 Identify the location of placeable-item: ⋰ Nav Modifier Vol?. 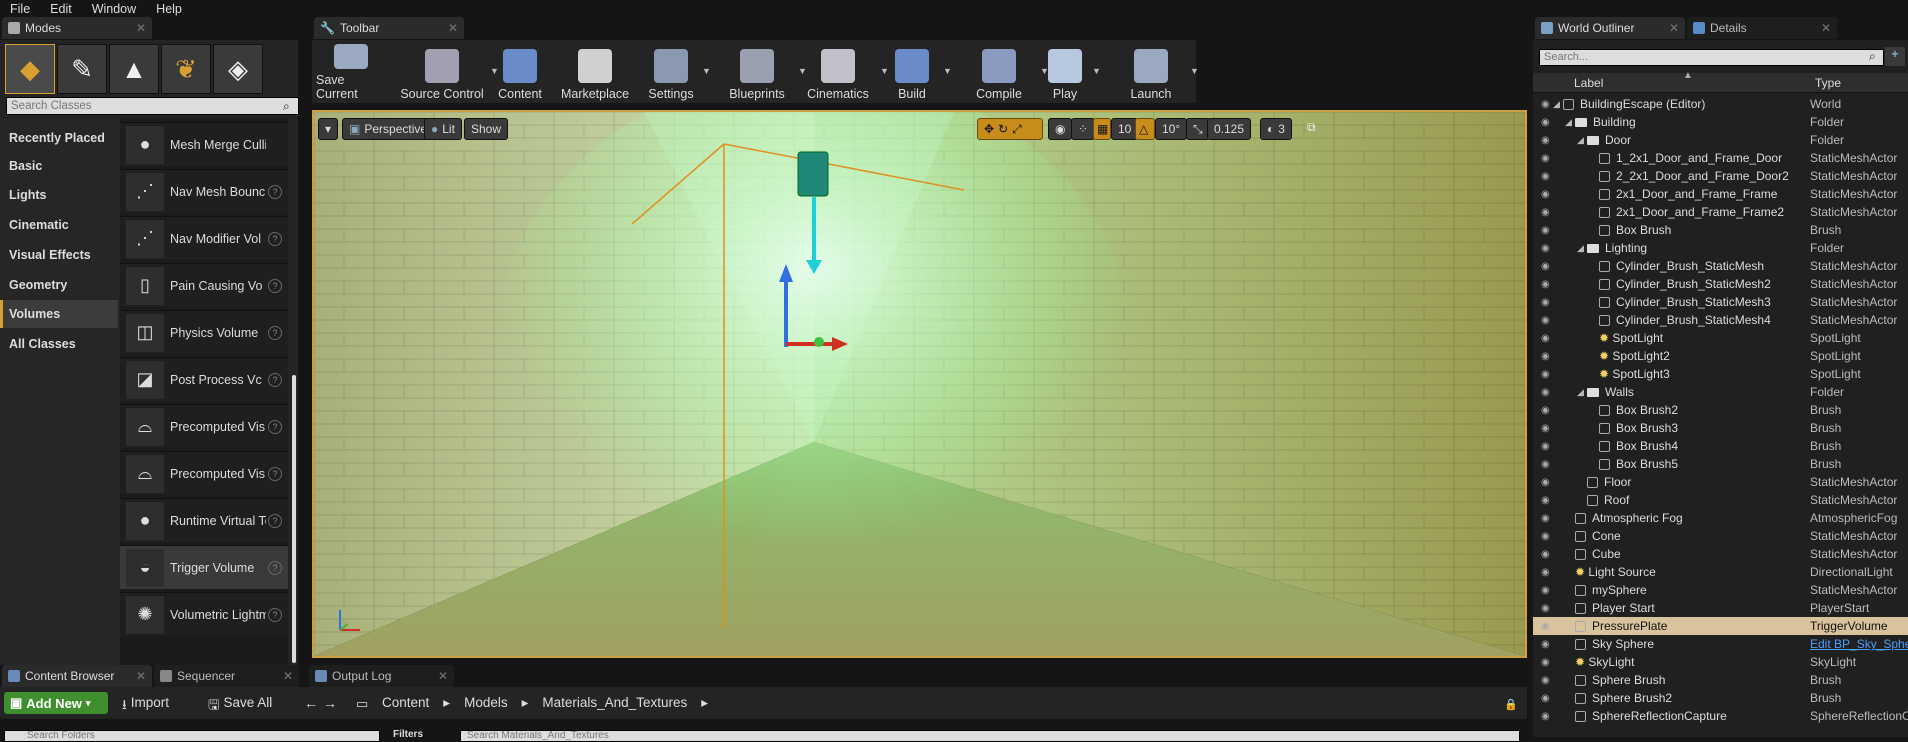
(204, 238).